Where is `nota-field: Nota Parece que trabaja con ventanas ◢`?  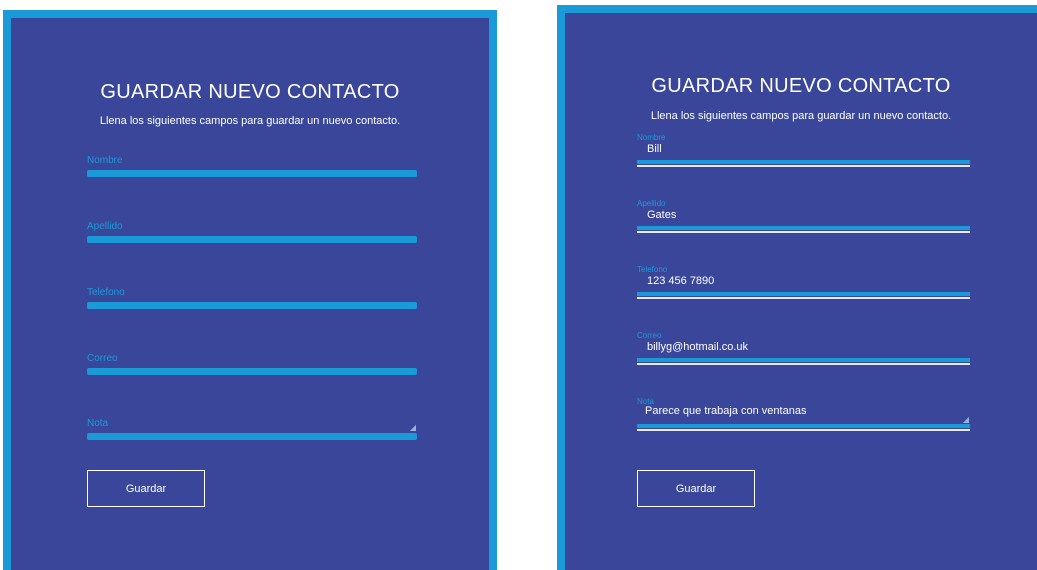 nota-field: Nota Parece que trabaja con ventanas ◢ is located at coordinates (803, 414).